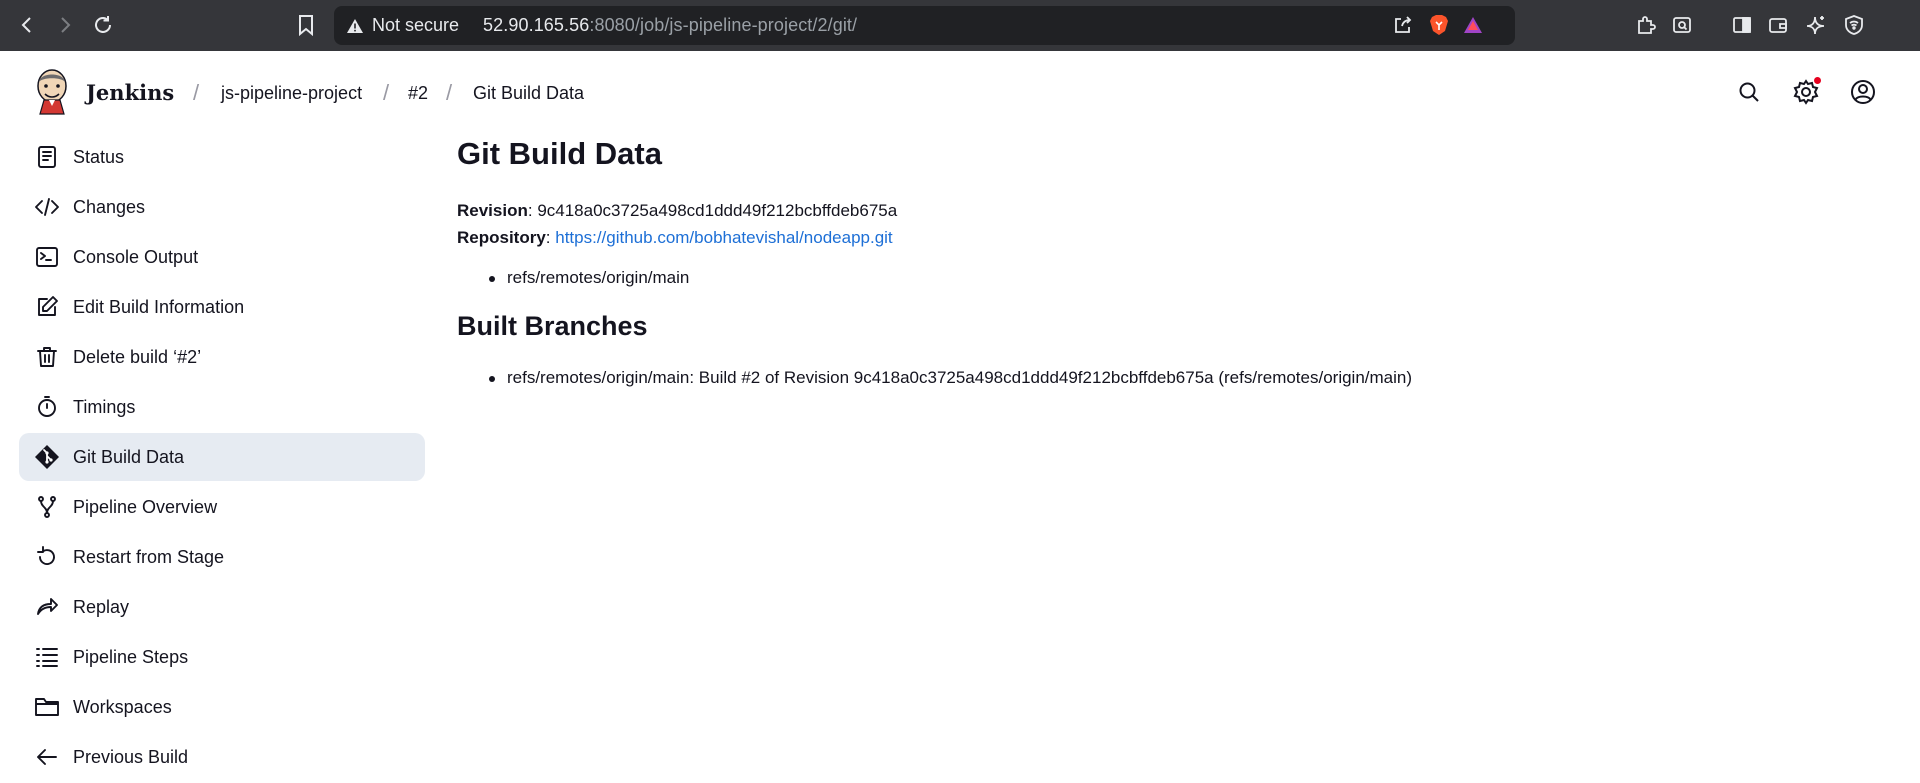 The width and height of the screenshot is (1920, 783). I want to click on sparkle-icon, so click(1815, 25).